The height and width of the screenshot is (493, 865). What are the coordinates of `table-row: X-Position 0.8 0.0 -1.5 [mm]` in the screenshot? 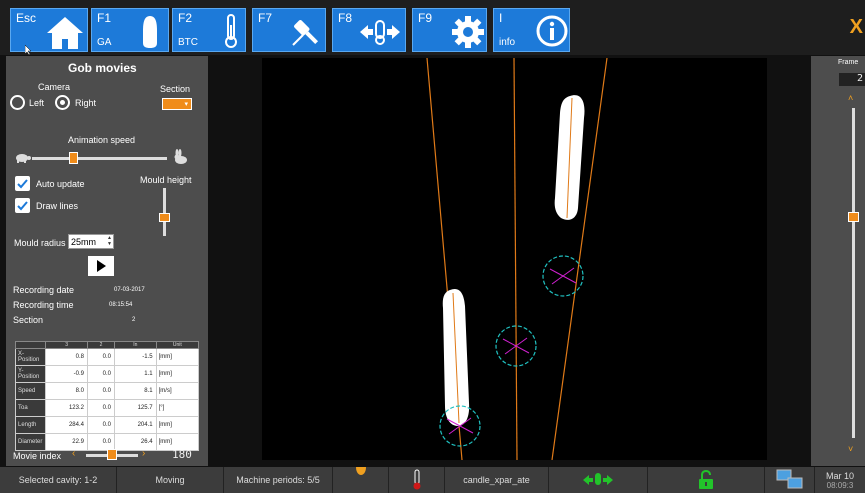 It's located at (107, 357).